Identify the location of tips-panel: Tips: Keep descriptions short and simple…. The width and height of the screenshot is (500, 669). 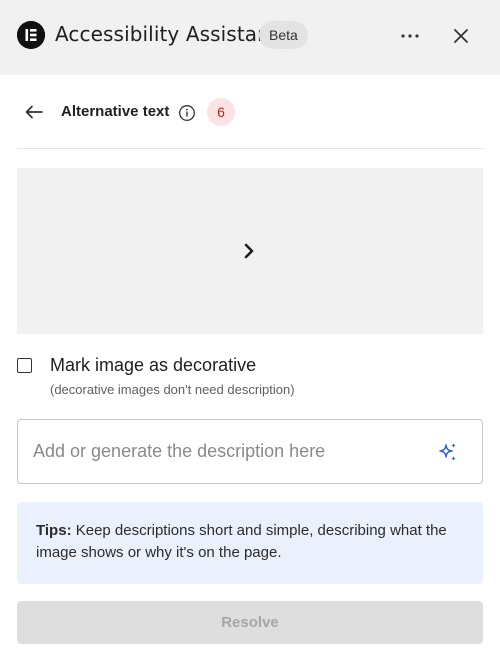
(250, 543).